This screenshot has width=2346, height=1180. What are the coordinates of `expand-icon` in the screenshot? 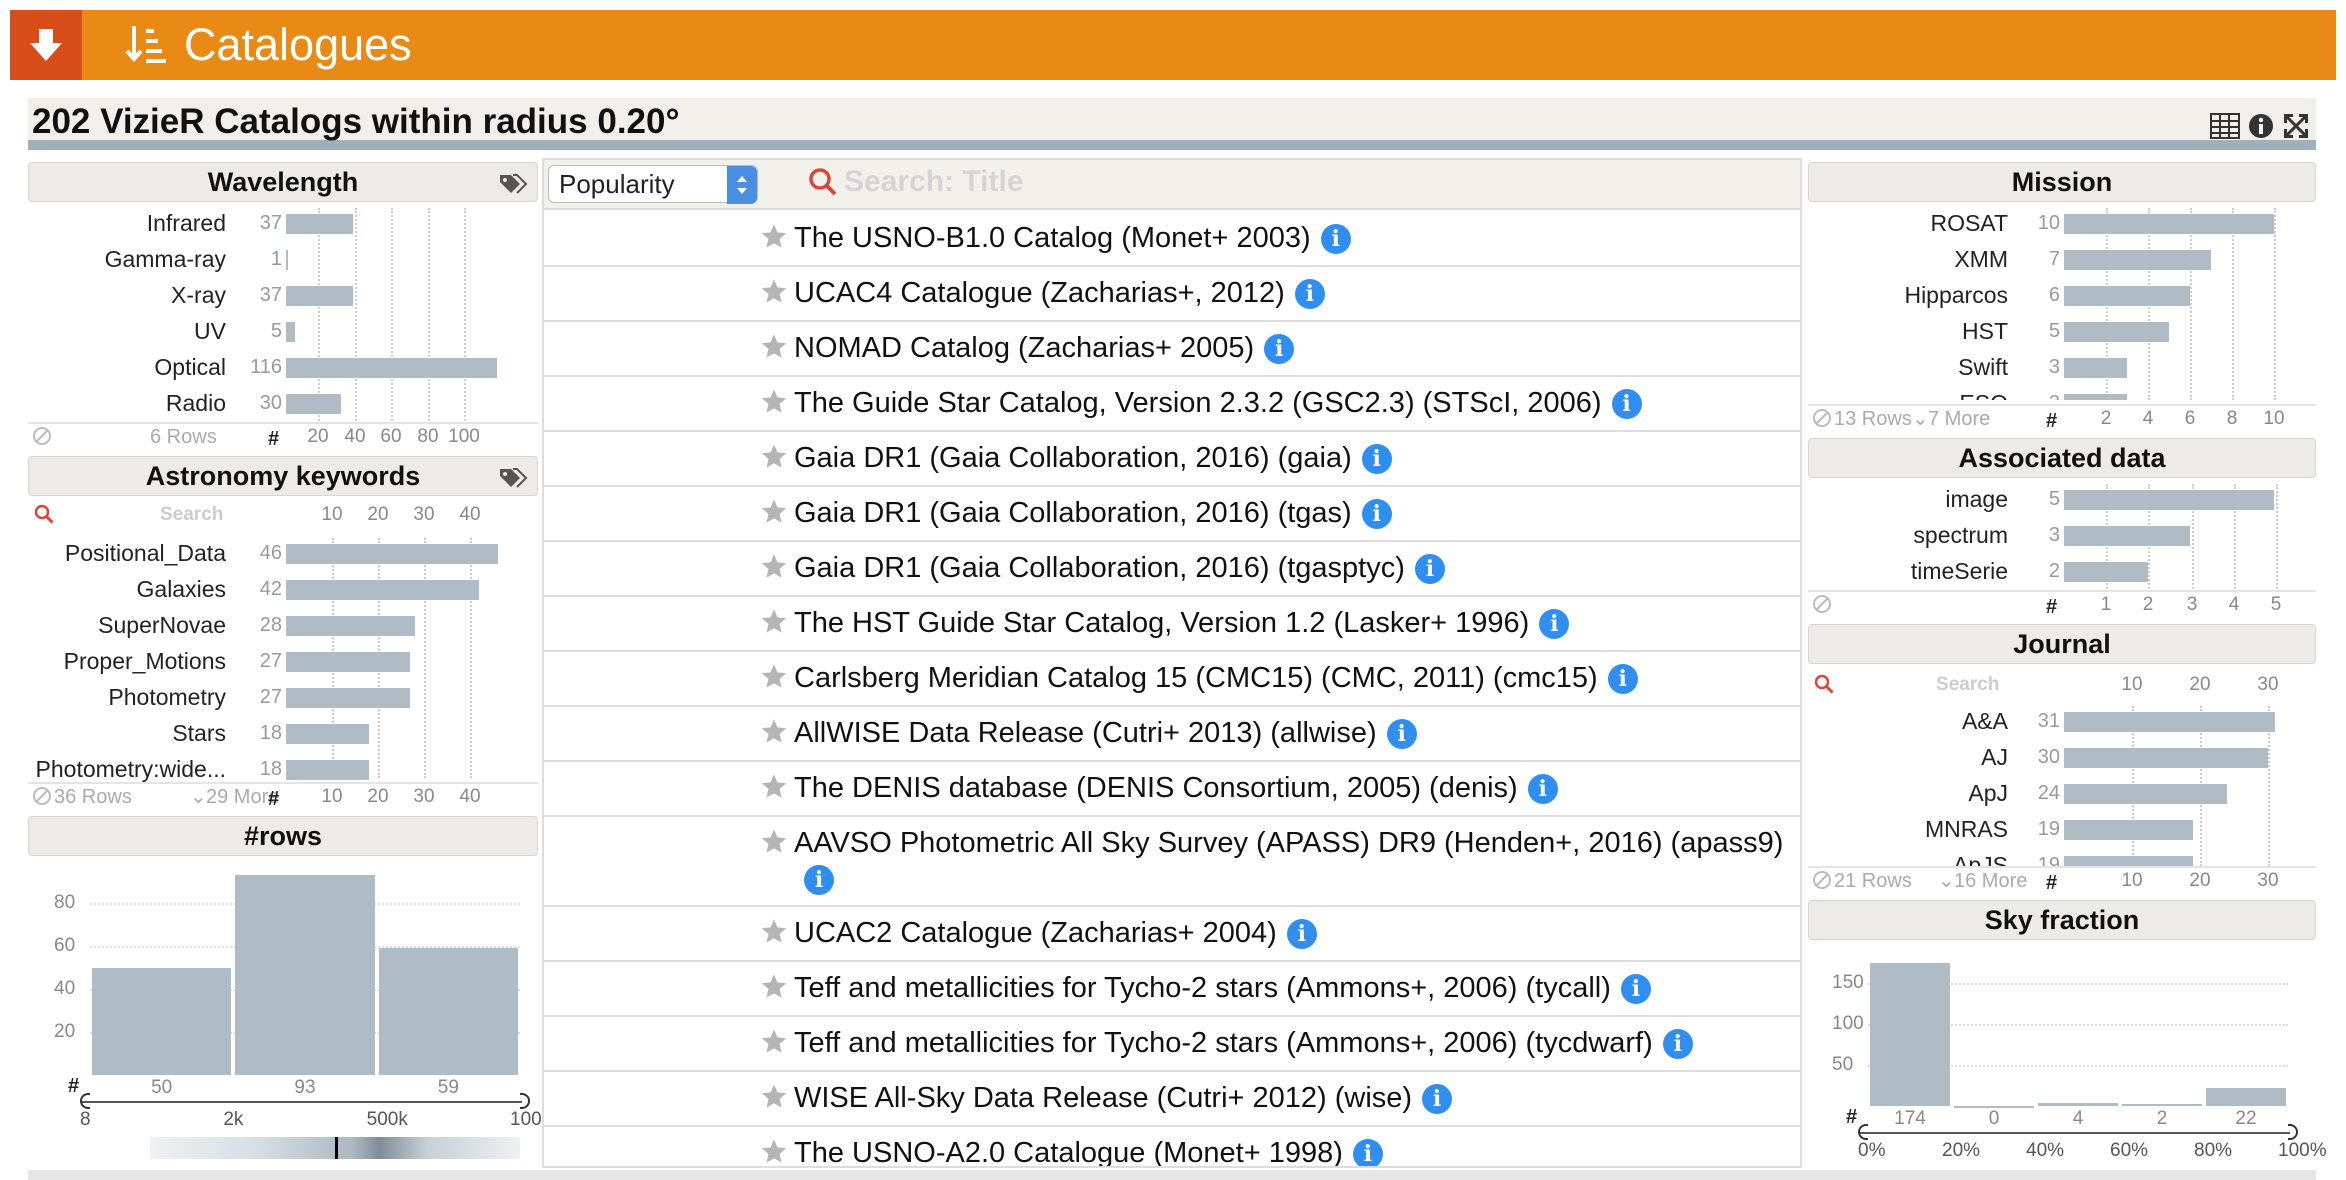 It's located at (2296, 126).